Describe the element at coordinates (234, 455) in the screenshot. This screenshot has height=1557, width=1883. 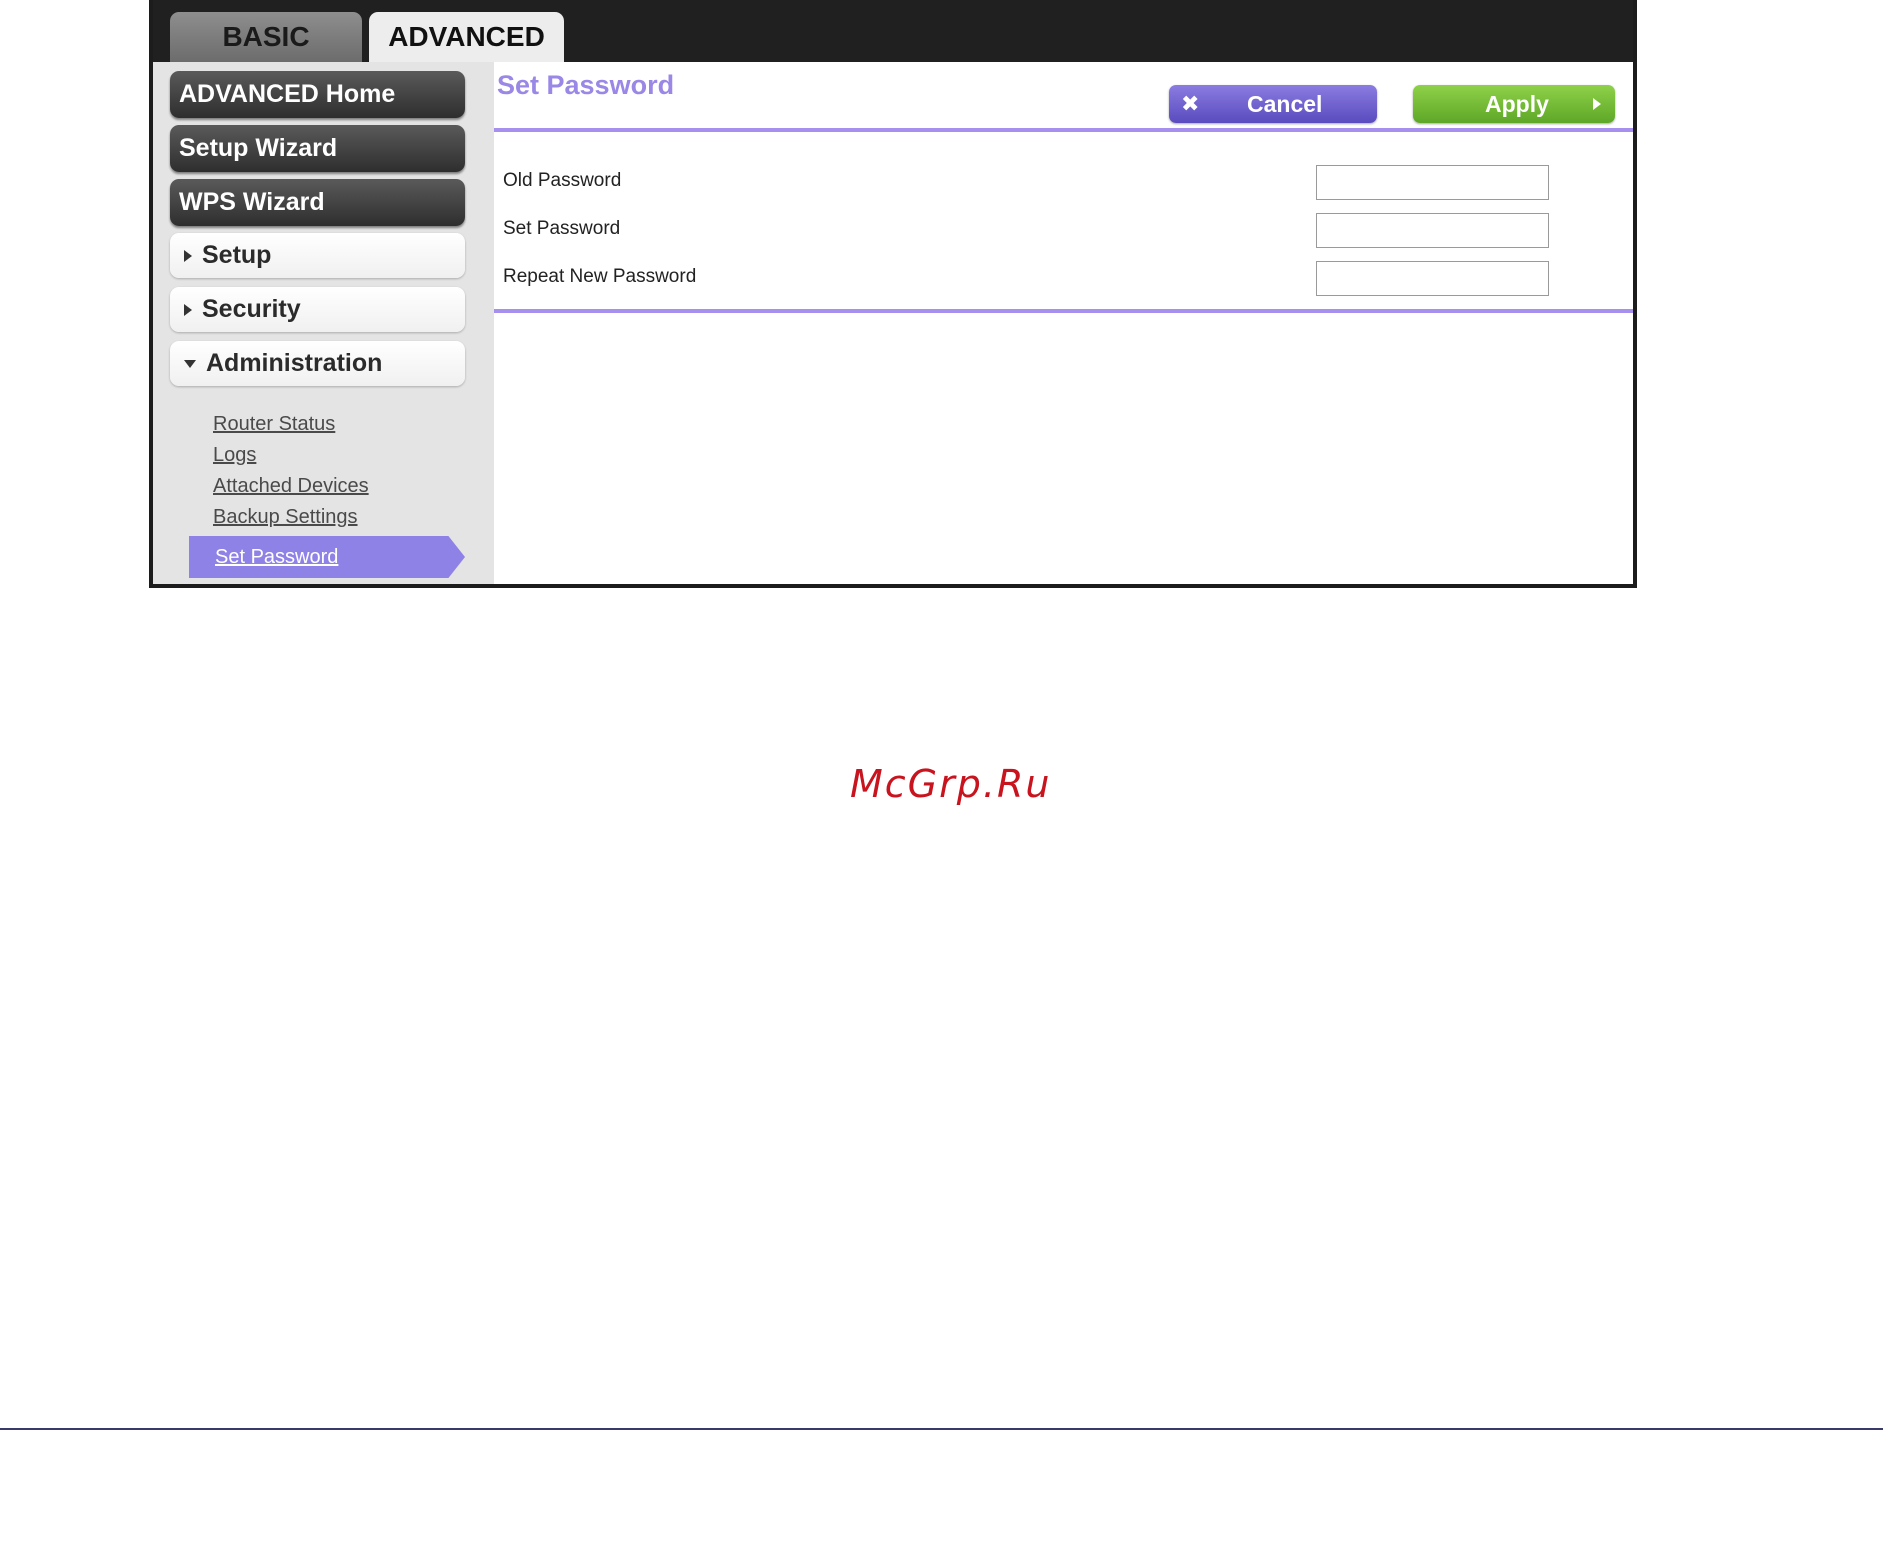
I see `sidebar-link-logs: Logs` at that location.